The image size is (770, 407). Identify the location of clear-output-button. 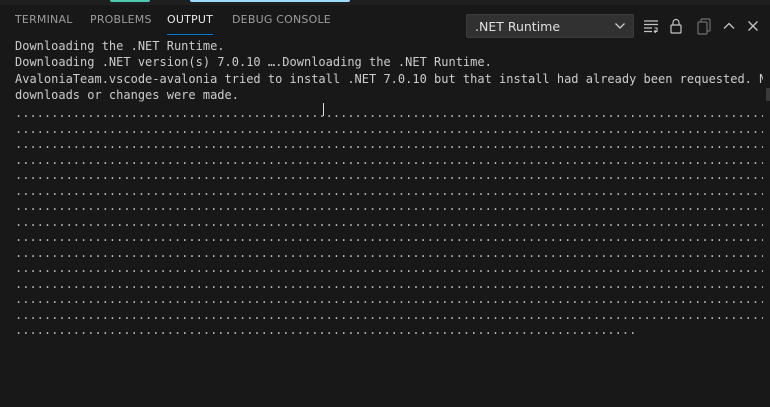
(704, 26).